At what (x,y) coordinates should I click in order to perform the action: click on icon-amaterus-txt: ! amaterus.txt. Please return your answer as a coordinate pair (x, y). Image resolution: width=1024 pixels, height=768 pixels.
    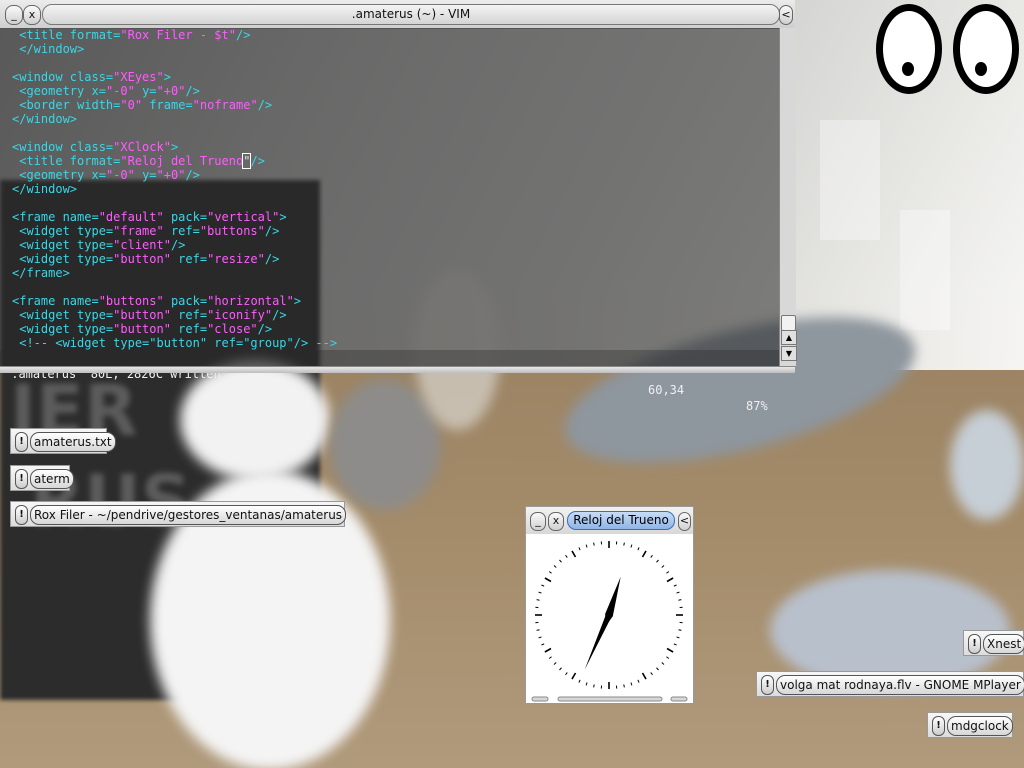
    Looking at the image, I should click on (63, 441).